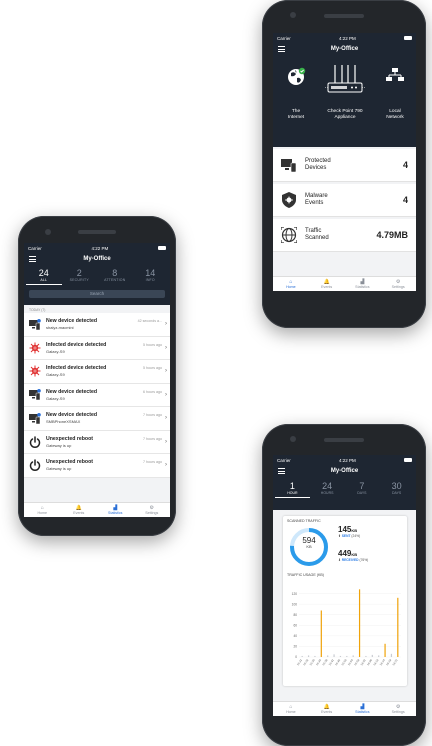  What do you see at coordinates (344, 200) in the screenshot?
I see `summary-card: Malware Events 4` at bounding box center [344, 200].